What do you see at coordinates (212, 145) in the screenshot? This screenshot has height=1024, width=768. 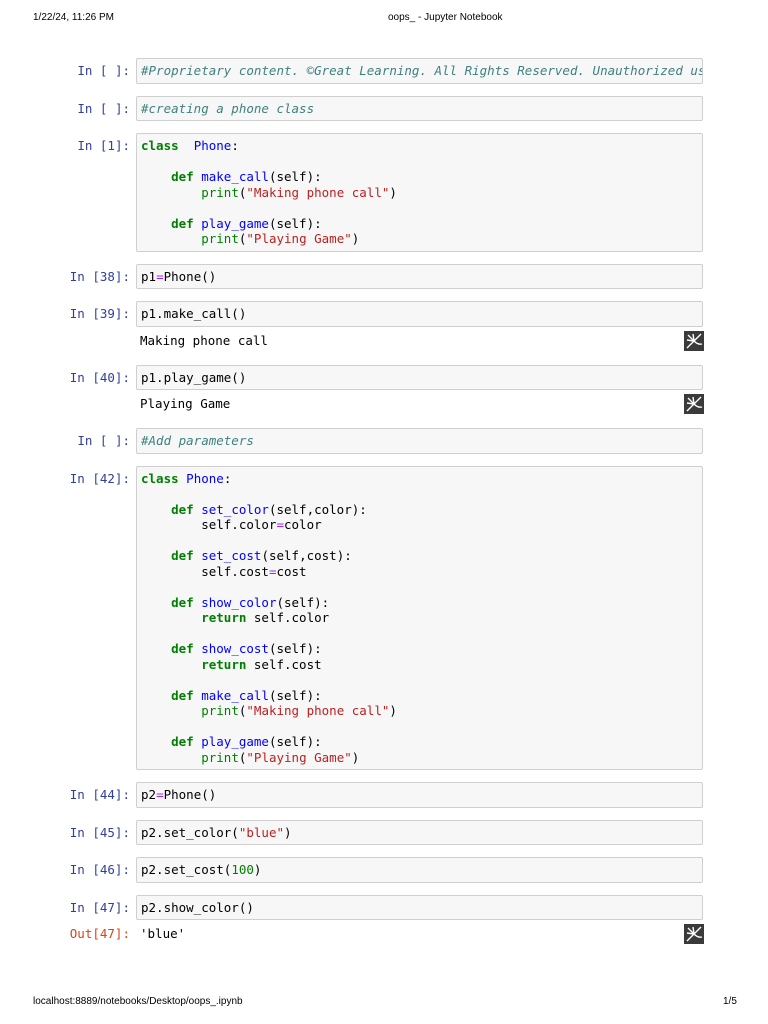 I see `code-token: Phone` at bounding box center [212, 145].